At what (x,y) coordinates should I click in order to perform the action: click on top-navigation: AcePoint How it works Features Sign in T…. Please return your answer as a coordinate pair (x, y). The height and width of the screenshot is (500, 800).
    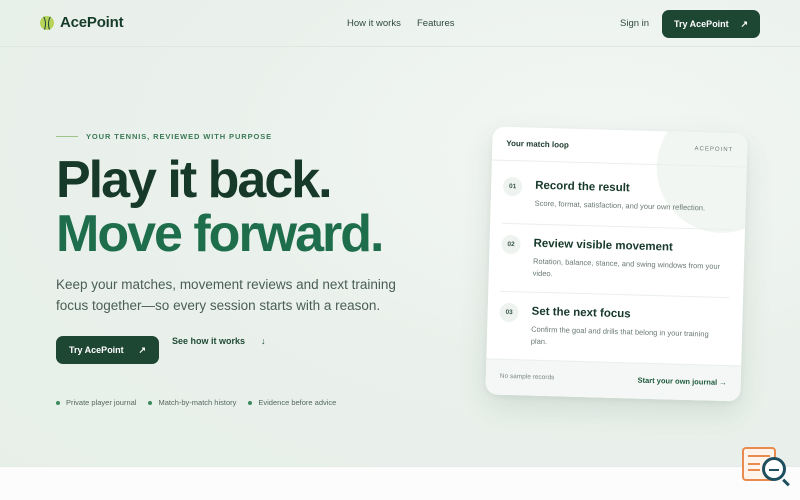
    Looking at the image, I should click on (400, 23).